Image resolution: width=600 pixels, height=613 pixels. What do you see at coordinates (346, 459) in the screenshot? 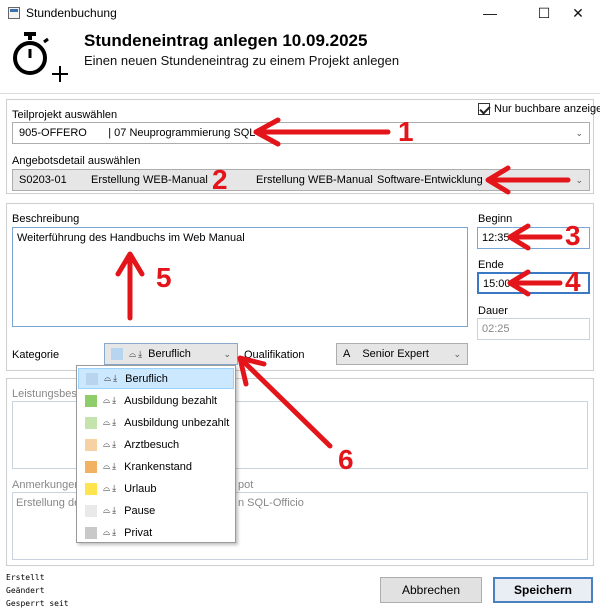
I see `annotation-6: 6` at bounding box center [346, 459].